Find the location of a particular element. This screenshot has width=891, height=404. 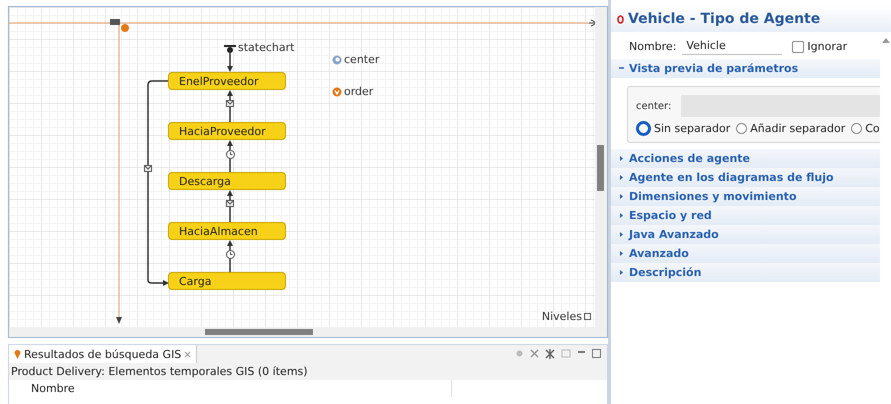

maximize-icon is located at coordinates (596, 353).